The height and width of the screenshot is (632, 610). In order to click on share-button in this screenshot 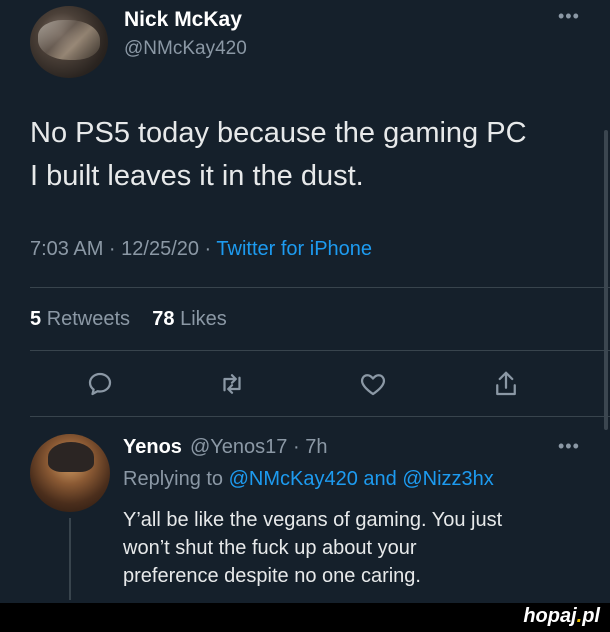, I will do `click(506, 384)`.